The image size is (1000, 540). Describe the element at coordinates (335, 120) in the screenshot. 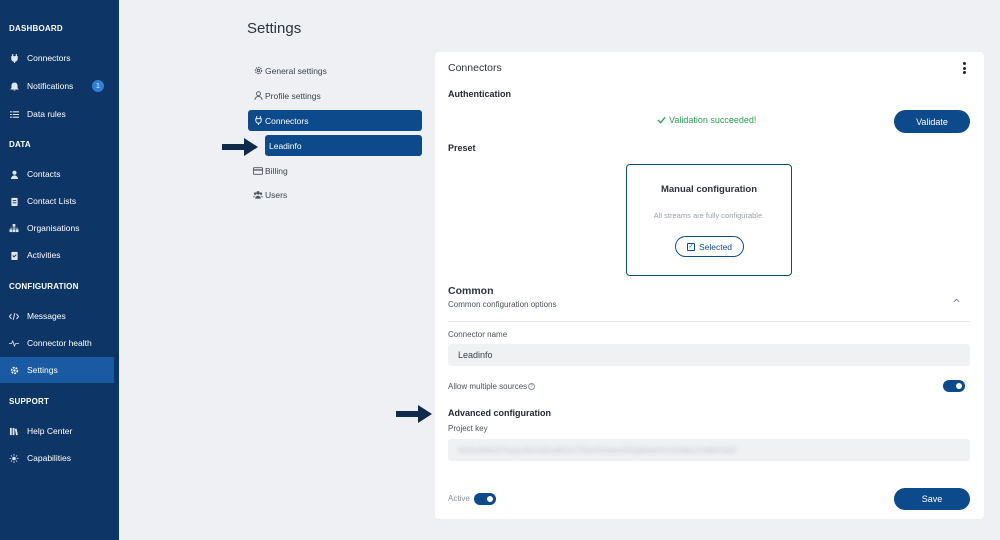

I see `settings-nav-connectors: Connectors` at that location.